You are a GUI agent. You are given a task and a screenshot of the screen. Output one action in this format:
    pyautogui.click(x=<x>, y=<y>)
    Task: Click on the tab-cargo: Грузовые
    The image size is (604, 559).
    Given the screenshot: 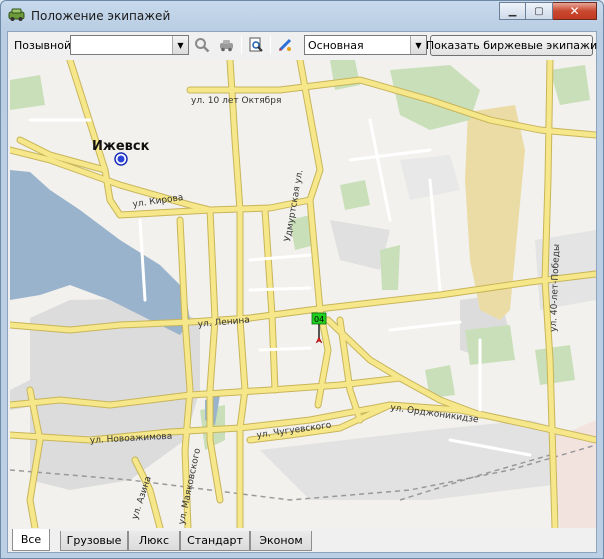 What is the action you would take?
    pyautogui.click(x=94, y=541)
    